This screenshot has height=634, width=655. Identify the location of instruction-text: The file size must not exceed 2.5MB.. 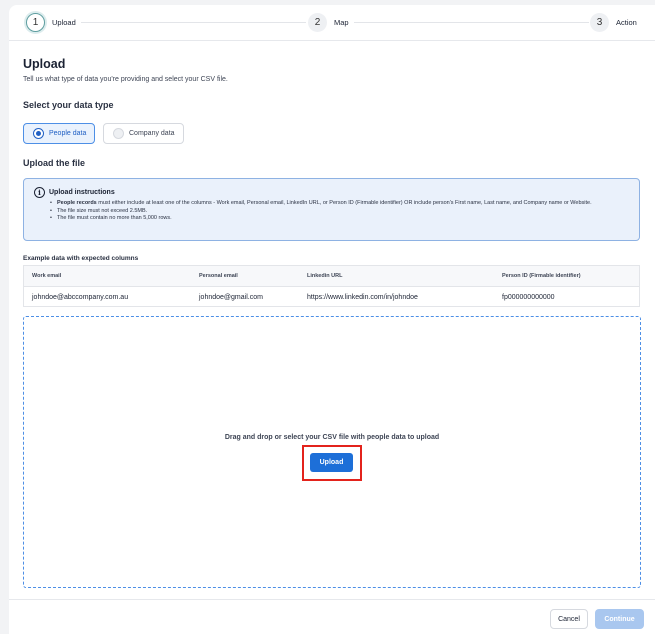
(102, 210).